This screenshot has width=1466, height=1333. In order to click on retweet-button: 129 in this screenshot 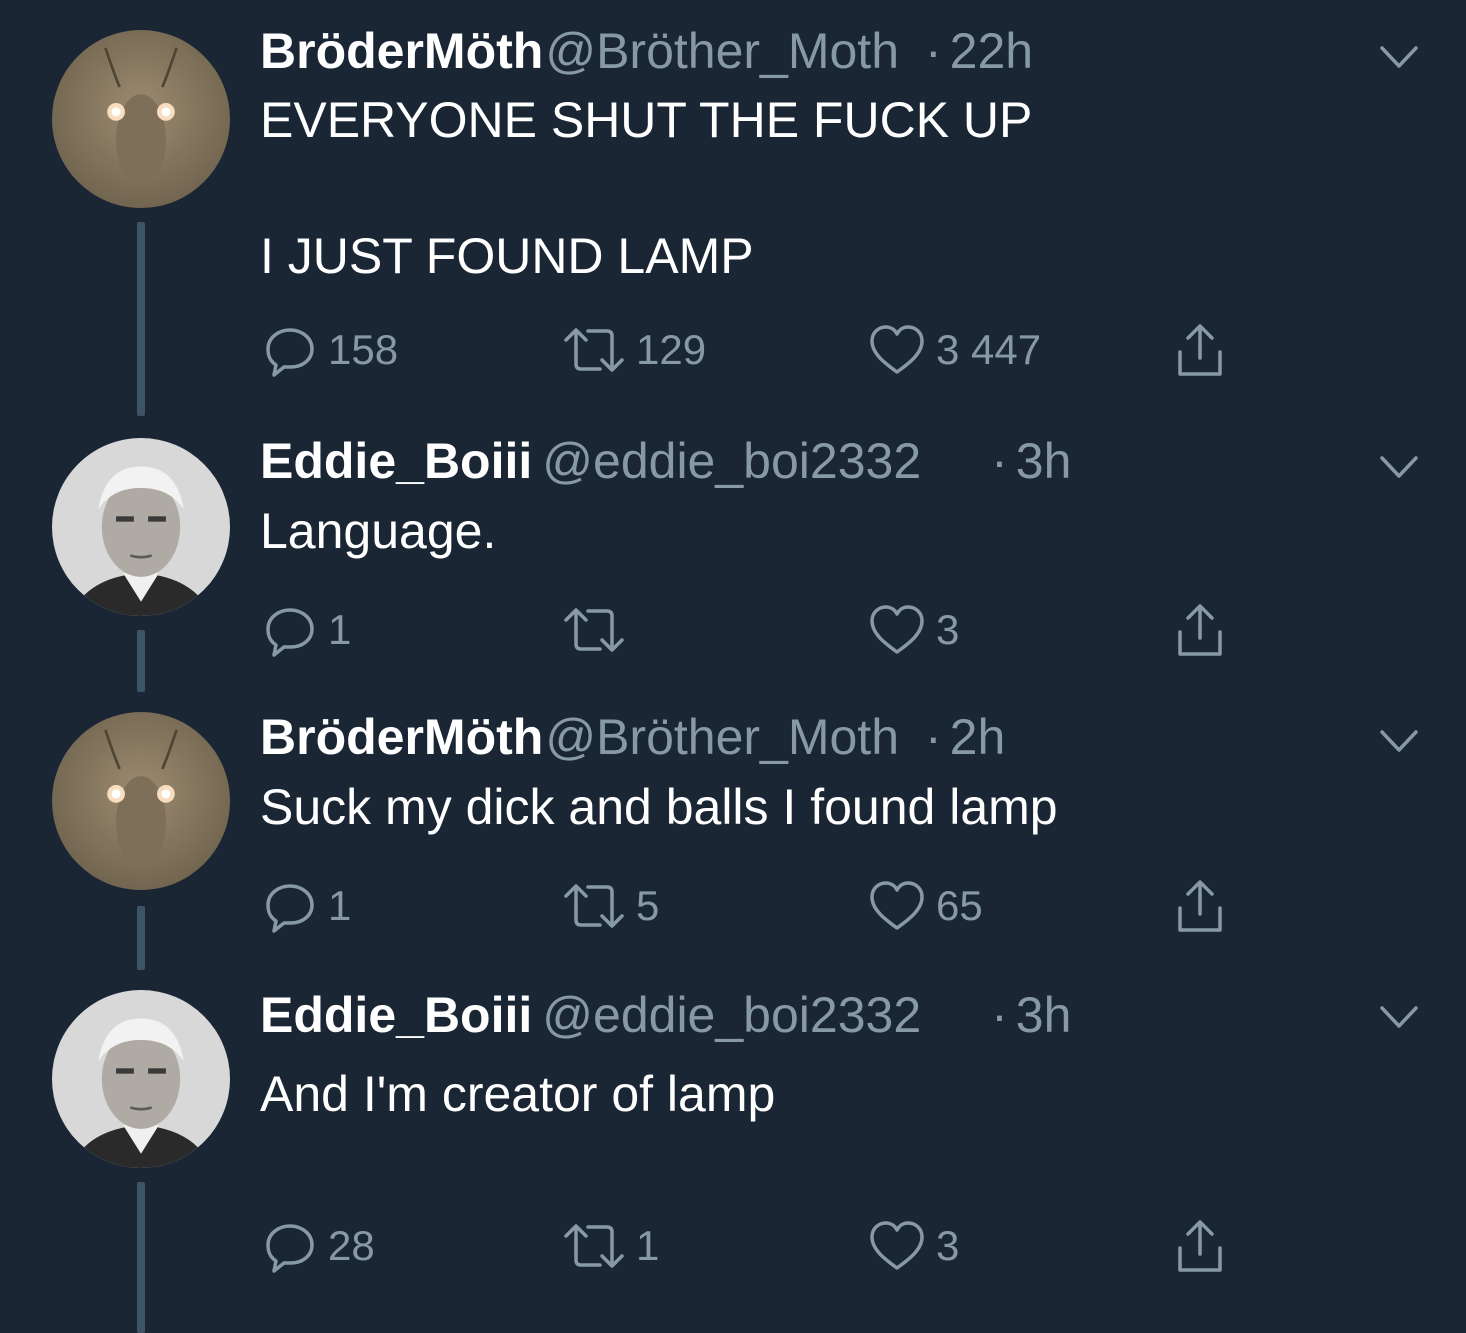, I will do `click(634, 350)`.